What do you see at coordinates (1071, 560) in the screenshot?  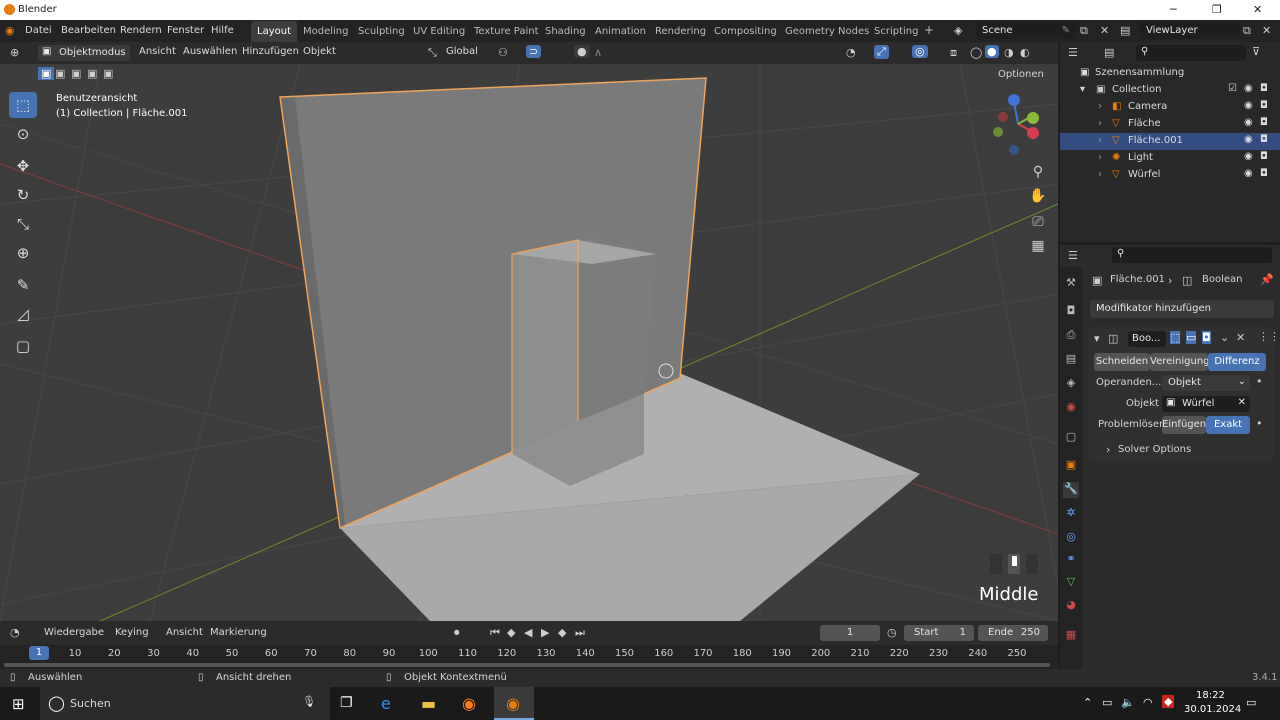 I see `constraints-tab-icon: ⚭` at bounding box center [1071, 560].